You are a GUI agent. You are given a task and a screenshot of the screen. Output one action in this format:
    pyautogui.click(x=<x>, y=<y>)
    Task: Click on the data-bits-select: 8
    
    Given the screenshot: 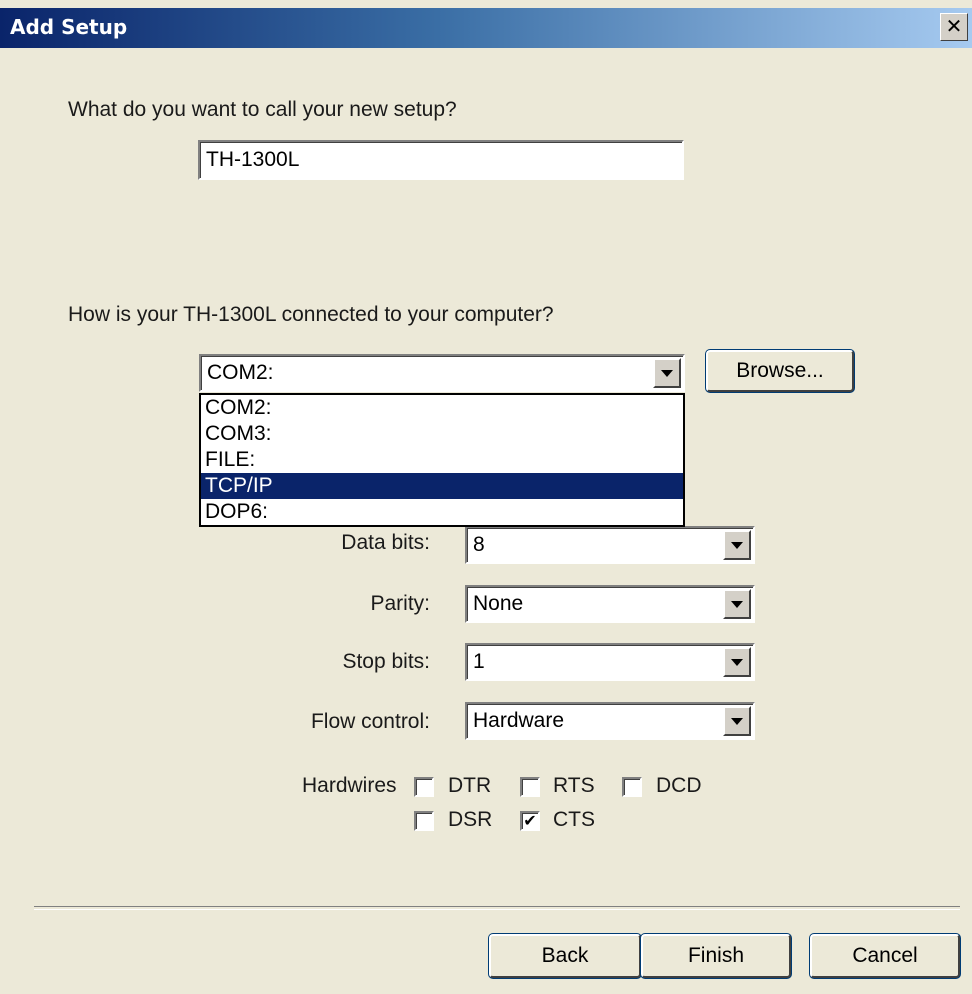 What is the action you would take?
    pyautogui.click(x=610, y=545)
    